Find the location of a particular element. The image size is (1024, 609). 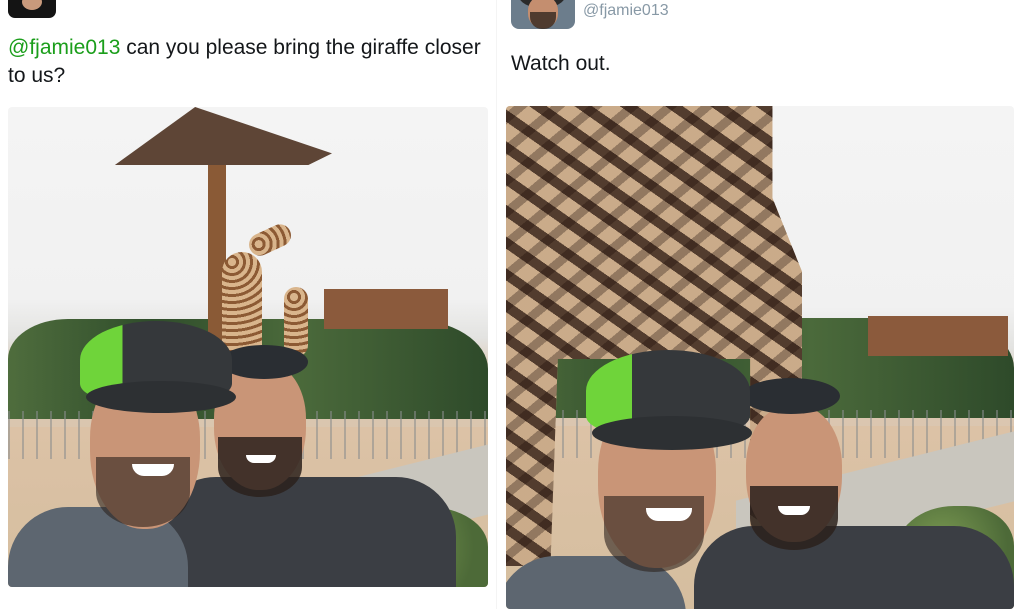

divider is located at coordinates (496, 304).